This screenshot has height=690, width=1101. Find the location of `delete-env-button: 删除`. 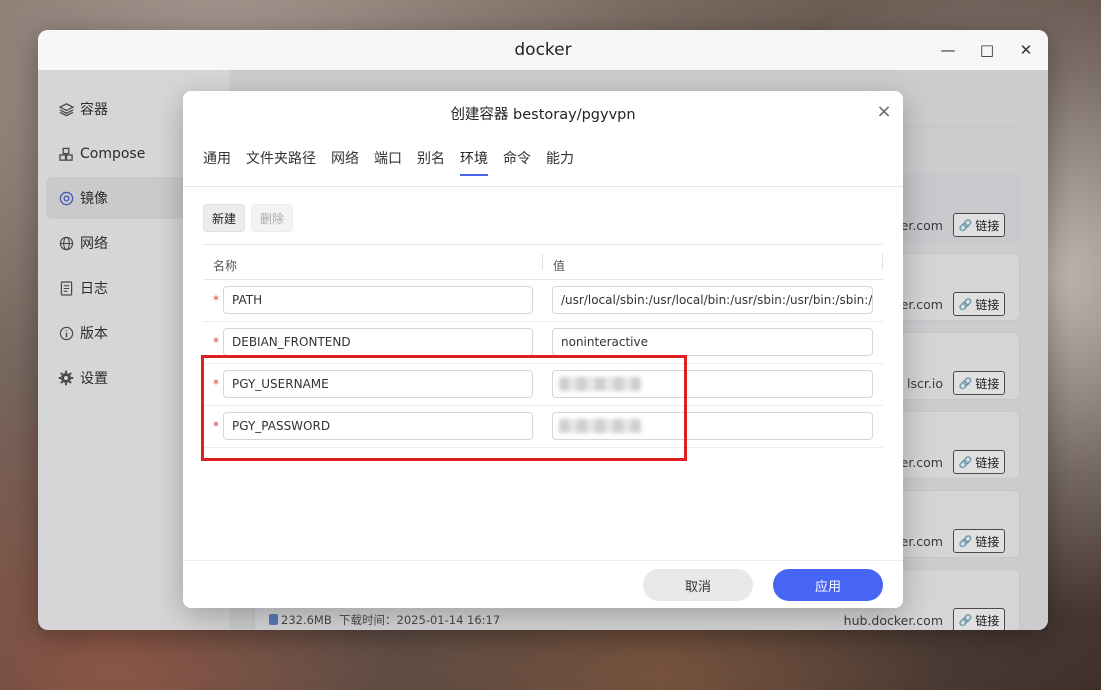

delete-env-button: 删除 is located at coordinates (272, 218).